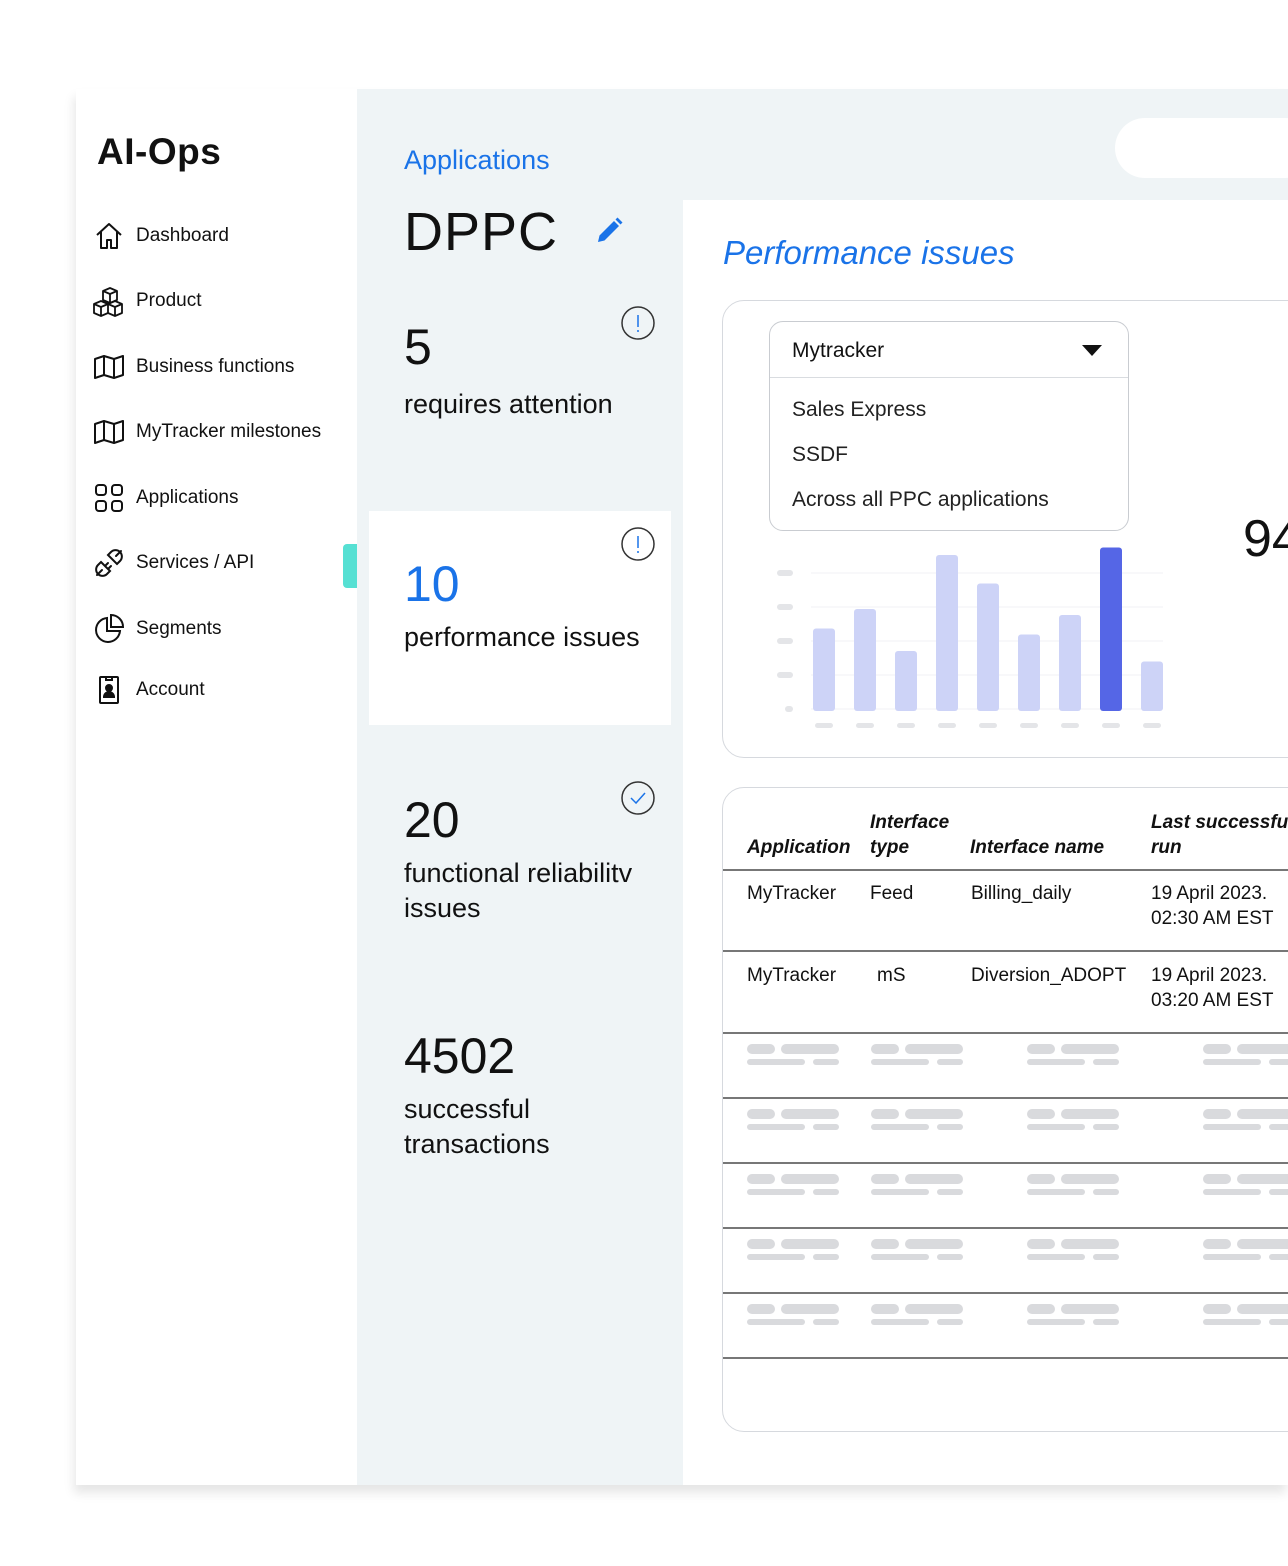  I want to click on sidebar-item-label: Services / API, so click(195, 562).